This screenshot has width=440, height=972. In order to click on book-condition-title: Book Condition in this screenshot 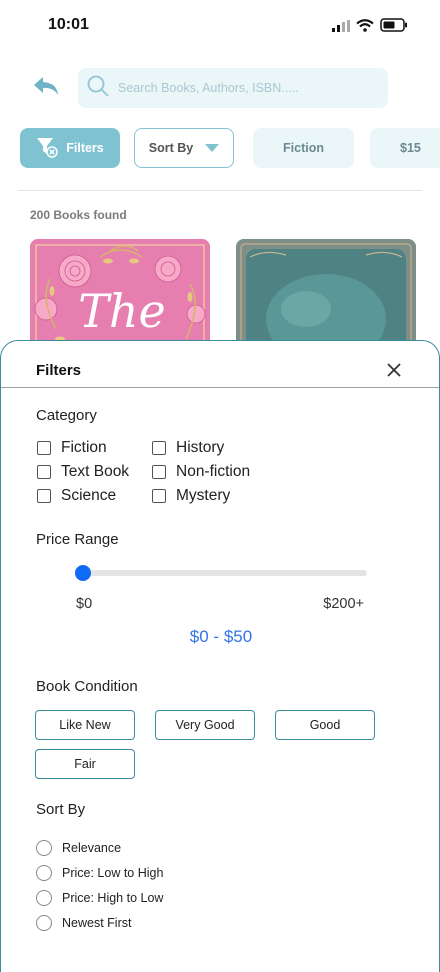, I will do `click(87, 686)`.